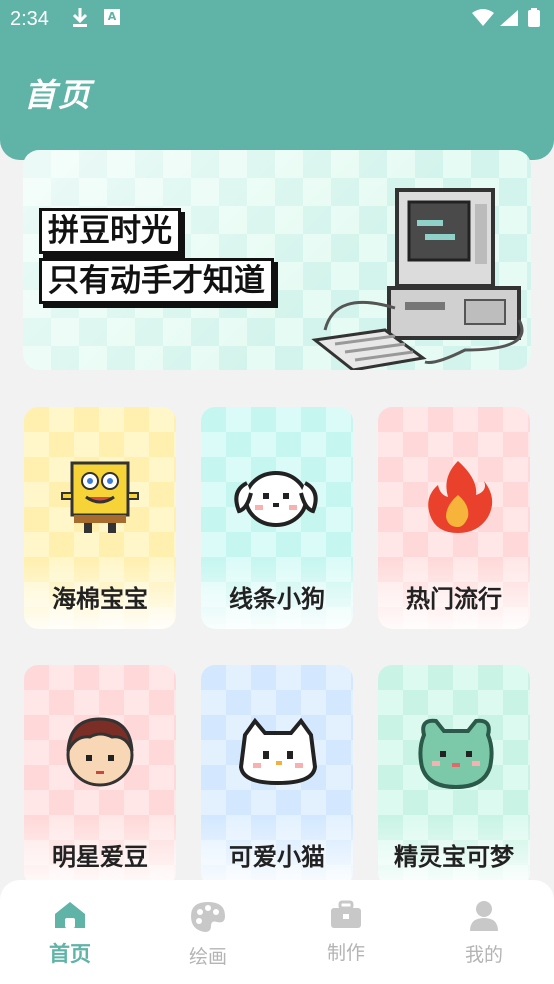  Describe the element at coordinates (278, 751) in the screenshot. I see `cute-cat-icon` at that location.